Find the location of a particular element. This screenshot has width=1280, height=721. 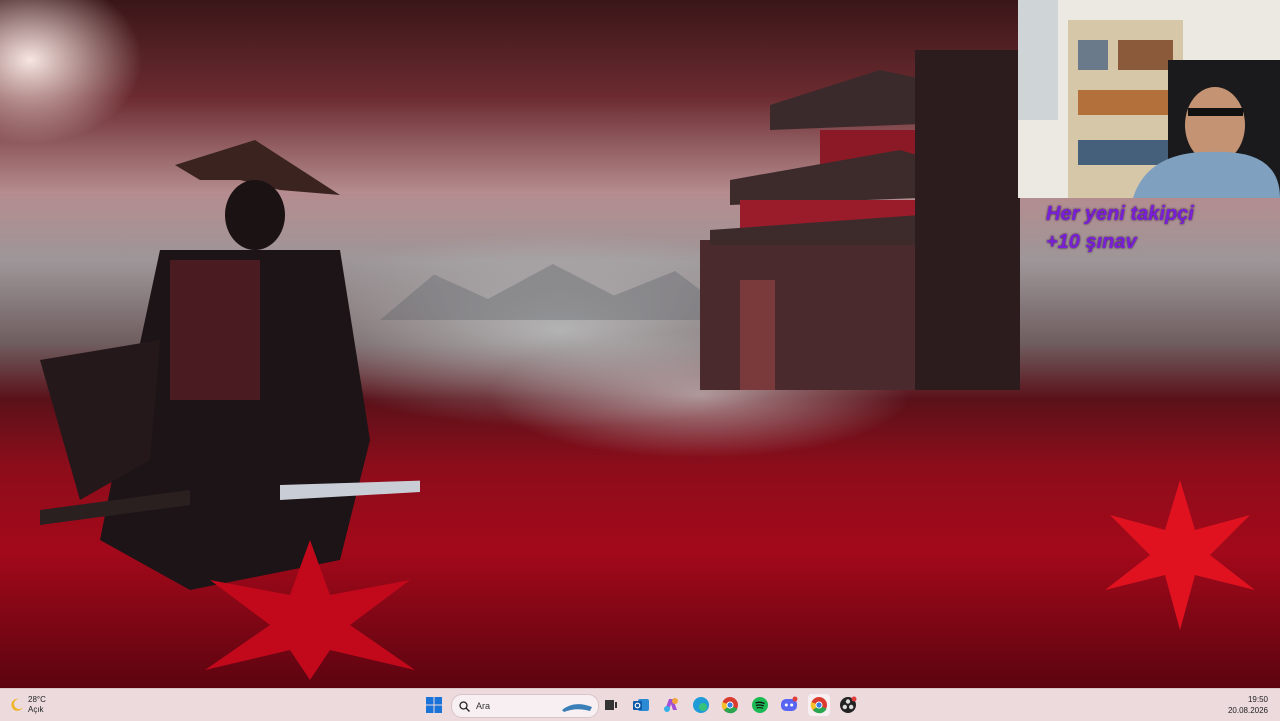

weather-widget: 28°C Açık is located at coordinates (45, 705).